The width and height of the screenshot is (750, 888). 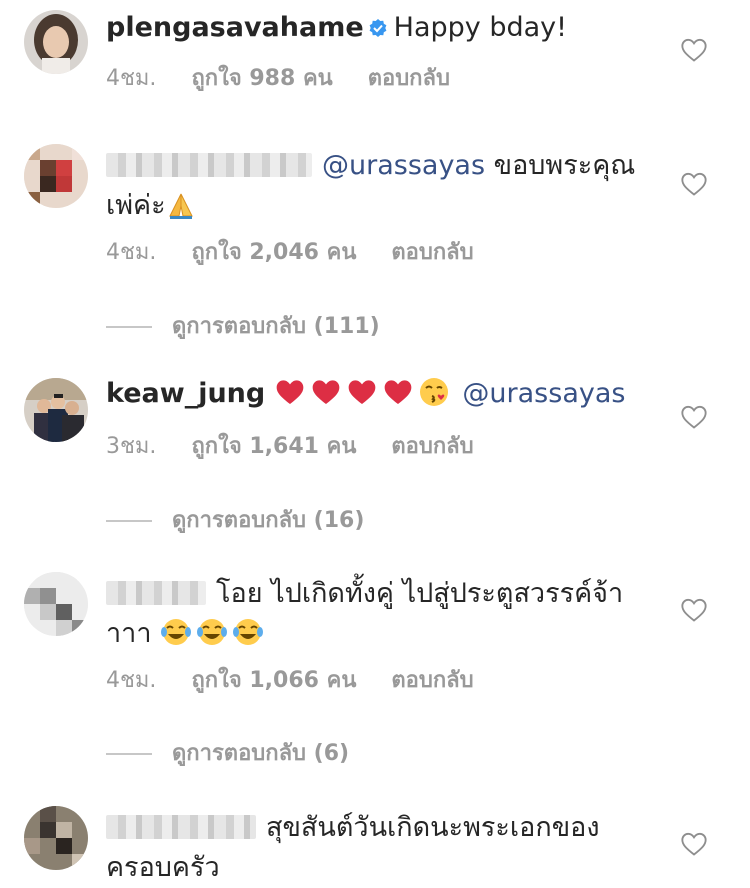 What do you see at coordinates (480, 27) in the screenshot?
I see `comment-message: Happy bday!` at bounding box center [480, 27].